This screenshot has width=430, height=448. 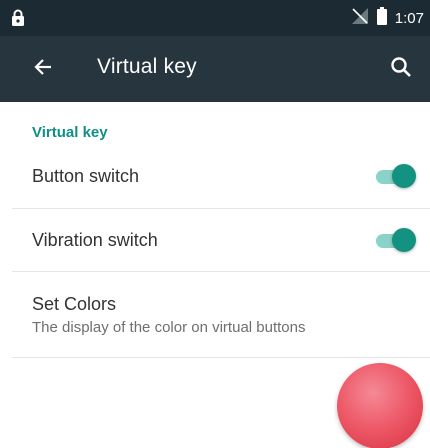 I want to click on status-time: 1:07, so click(x=409, y=18).